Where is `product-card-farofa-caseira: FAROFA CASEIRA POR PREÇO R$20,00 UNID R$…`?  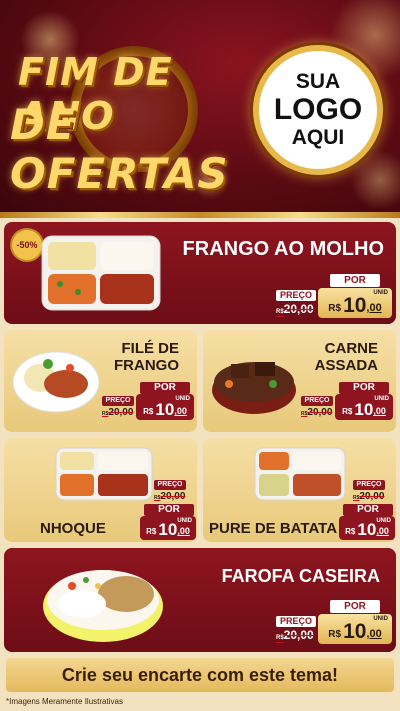 product-card-farofa-caseira: FAROFA CASEIRA POR PREÇO R$20,00 UNID R$… is located at coordinates (200, 600).